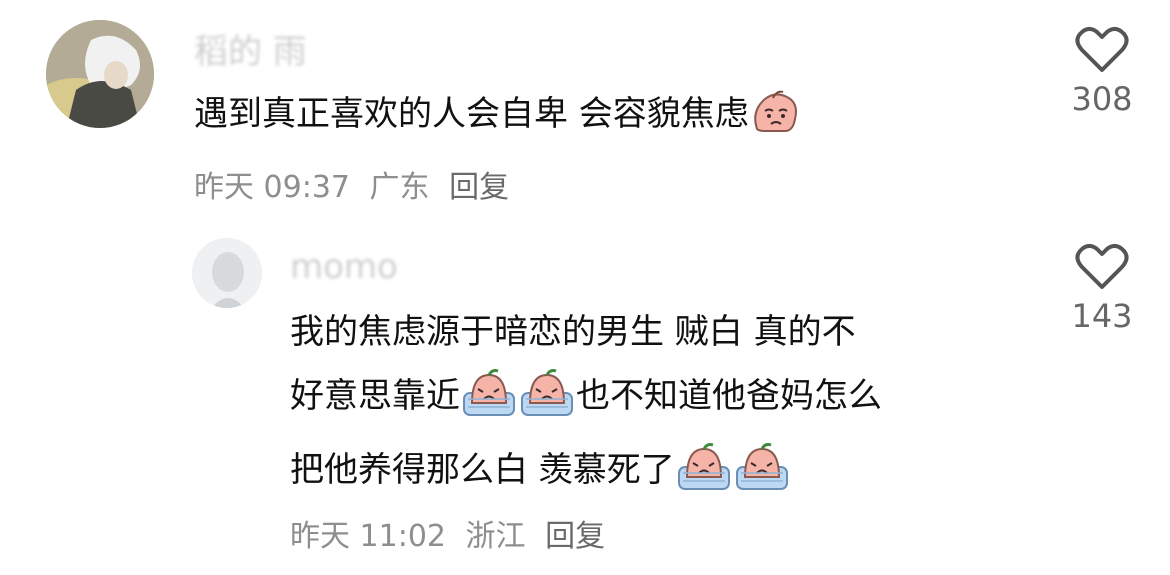 The height and width of the screenshot is (575, 1170). What do you see at coordinates (452, 533) in the screenshot?
I see `comment-meta: 昨天 11:02 浙江 回复` at bounding box center [452, 533].